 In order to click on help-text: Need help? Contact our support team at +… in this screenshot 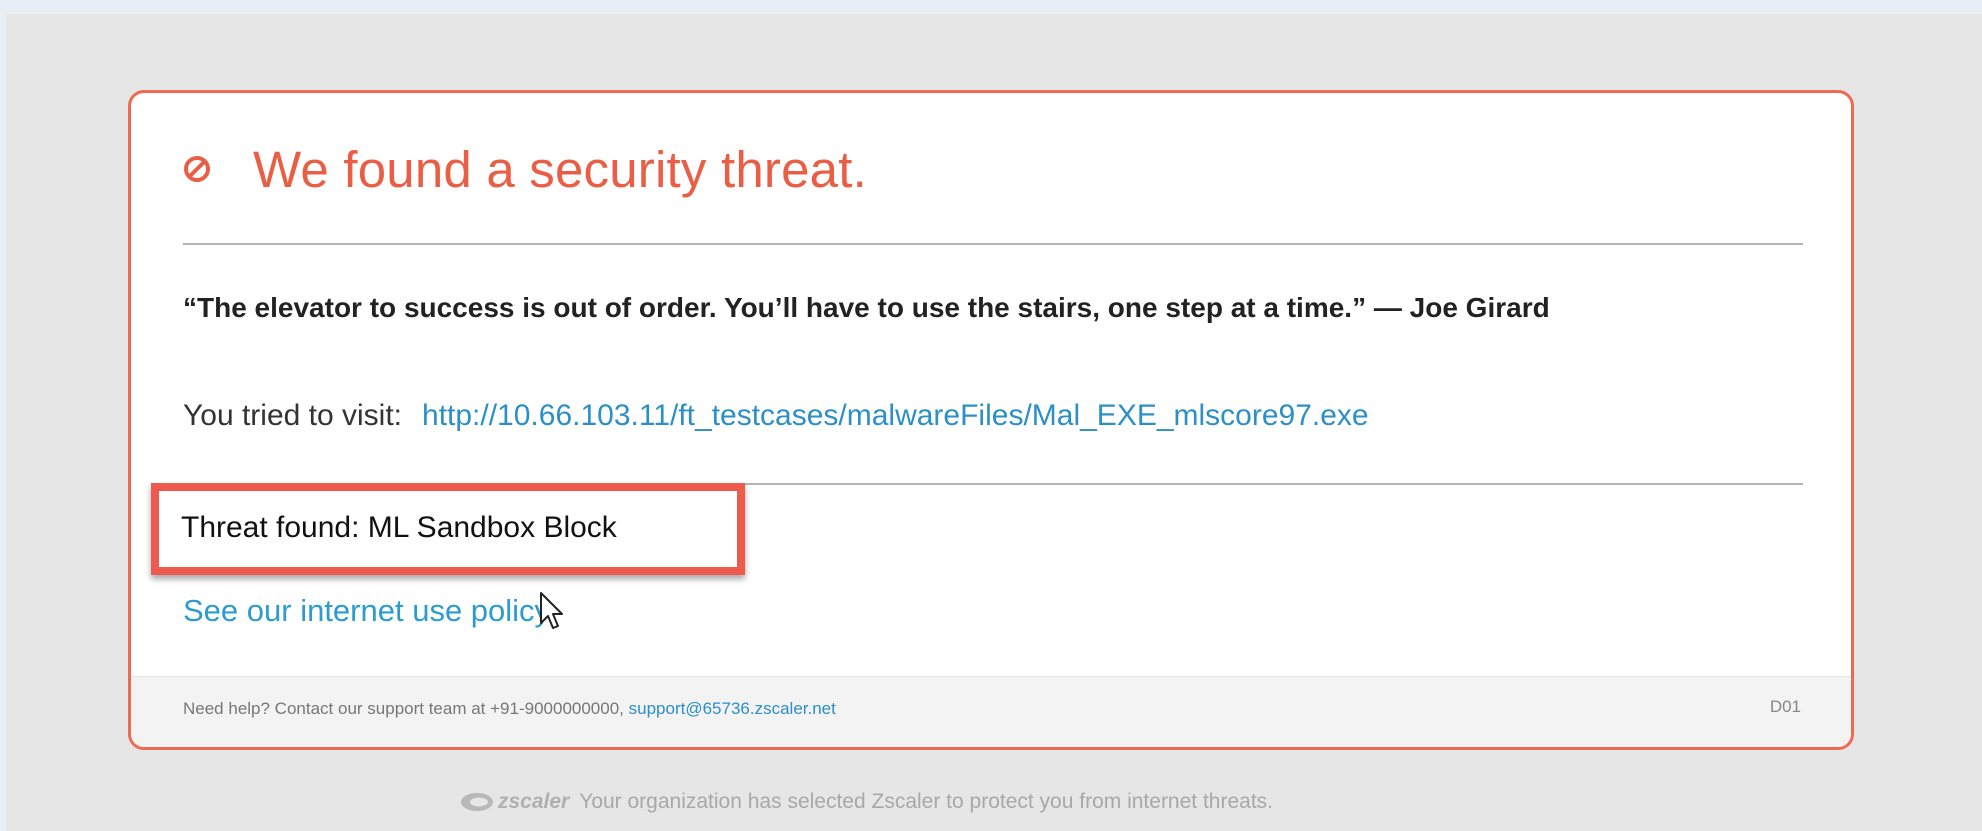, I will do `click(509, 709)`.